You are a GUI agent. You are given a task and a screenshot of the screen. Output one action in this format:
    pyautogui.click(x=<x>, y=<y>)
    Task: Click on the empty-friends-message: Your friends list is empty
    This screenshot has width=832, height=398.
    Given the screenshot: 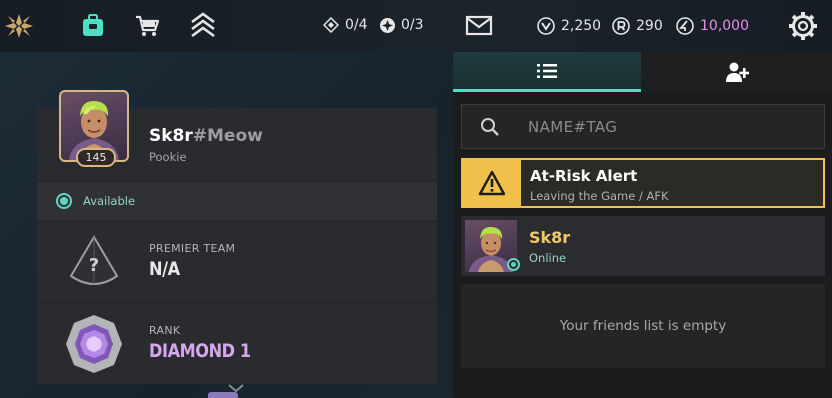 What is the action you would take?
    pyautogui.click(x=643, y=326)
    